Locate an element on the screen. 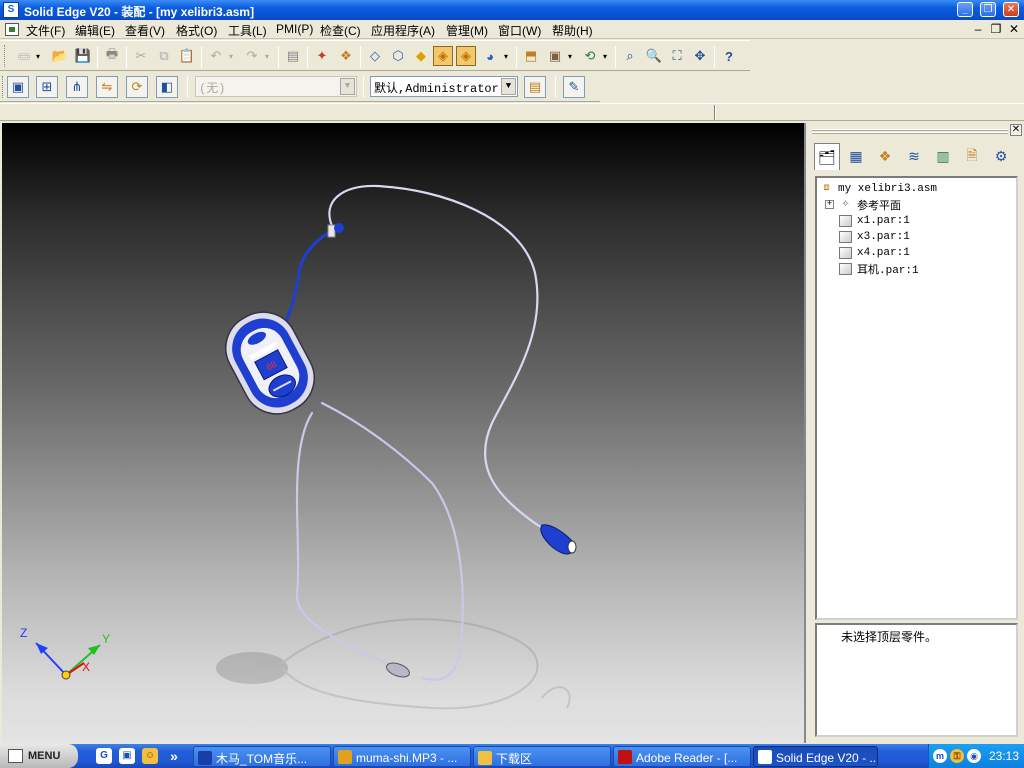 The image size is (1024, 768). configuration-combo: 默认,Administrator ▼ is located at coordinates (444, 86).